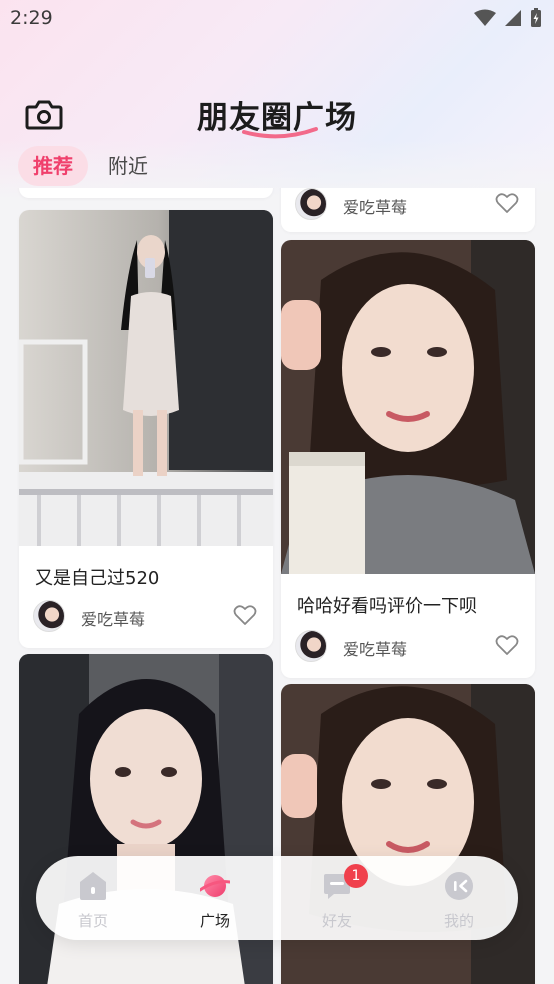 The height and width of the screenshot is (984, 554). I want to click on nav-item-home: 首页, so click(93, 900).